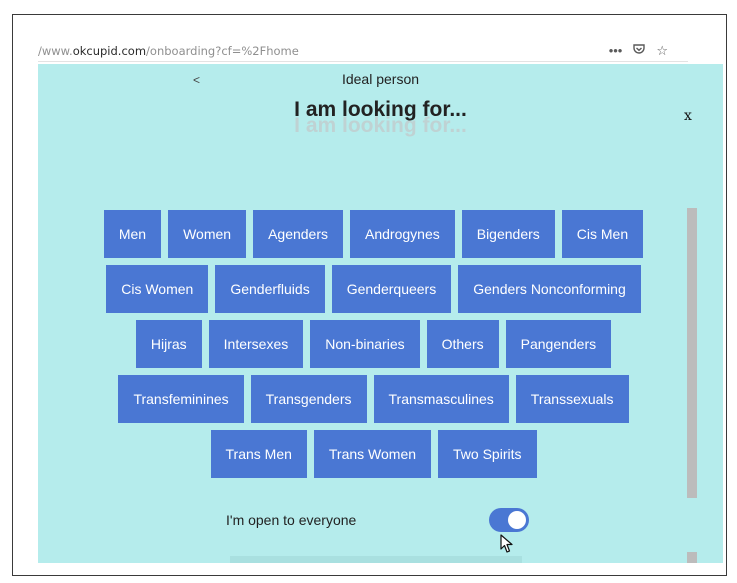 This screenshot has width=737, height=583. I want to click on back-button: <, so click(196, 80).